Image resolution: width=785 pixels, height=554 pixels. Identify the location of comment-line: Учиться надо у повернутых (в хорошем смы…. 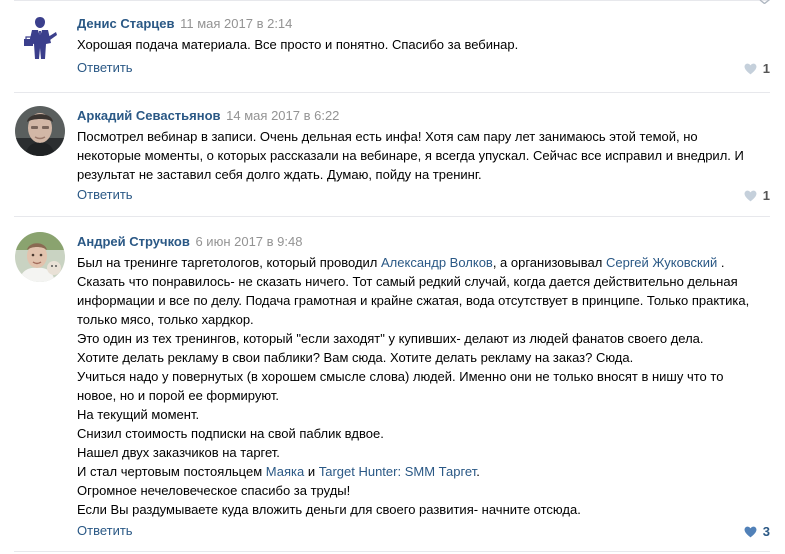
(422, 376).